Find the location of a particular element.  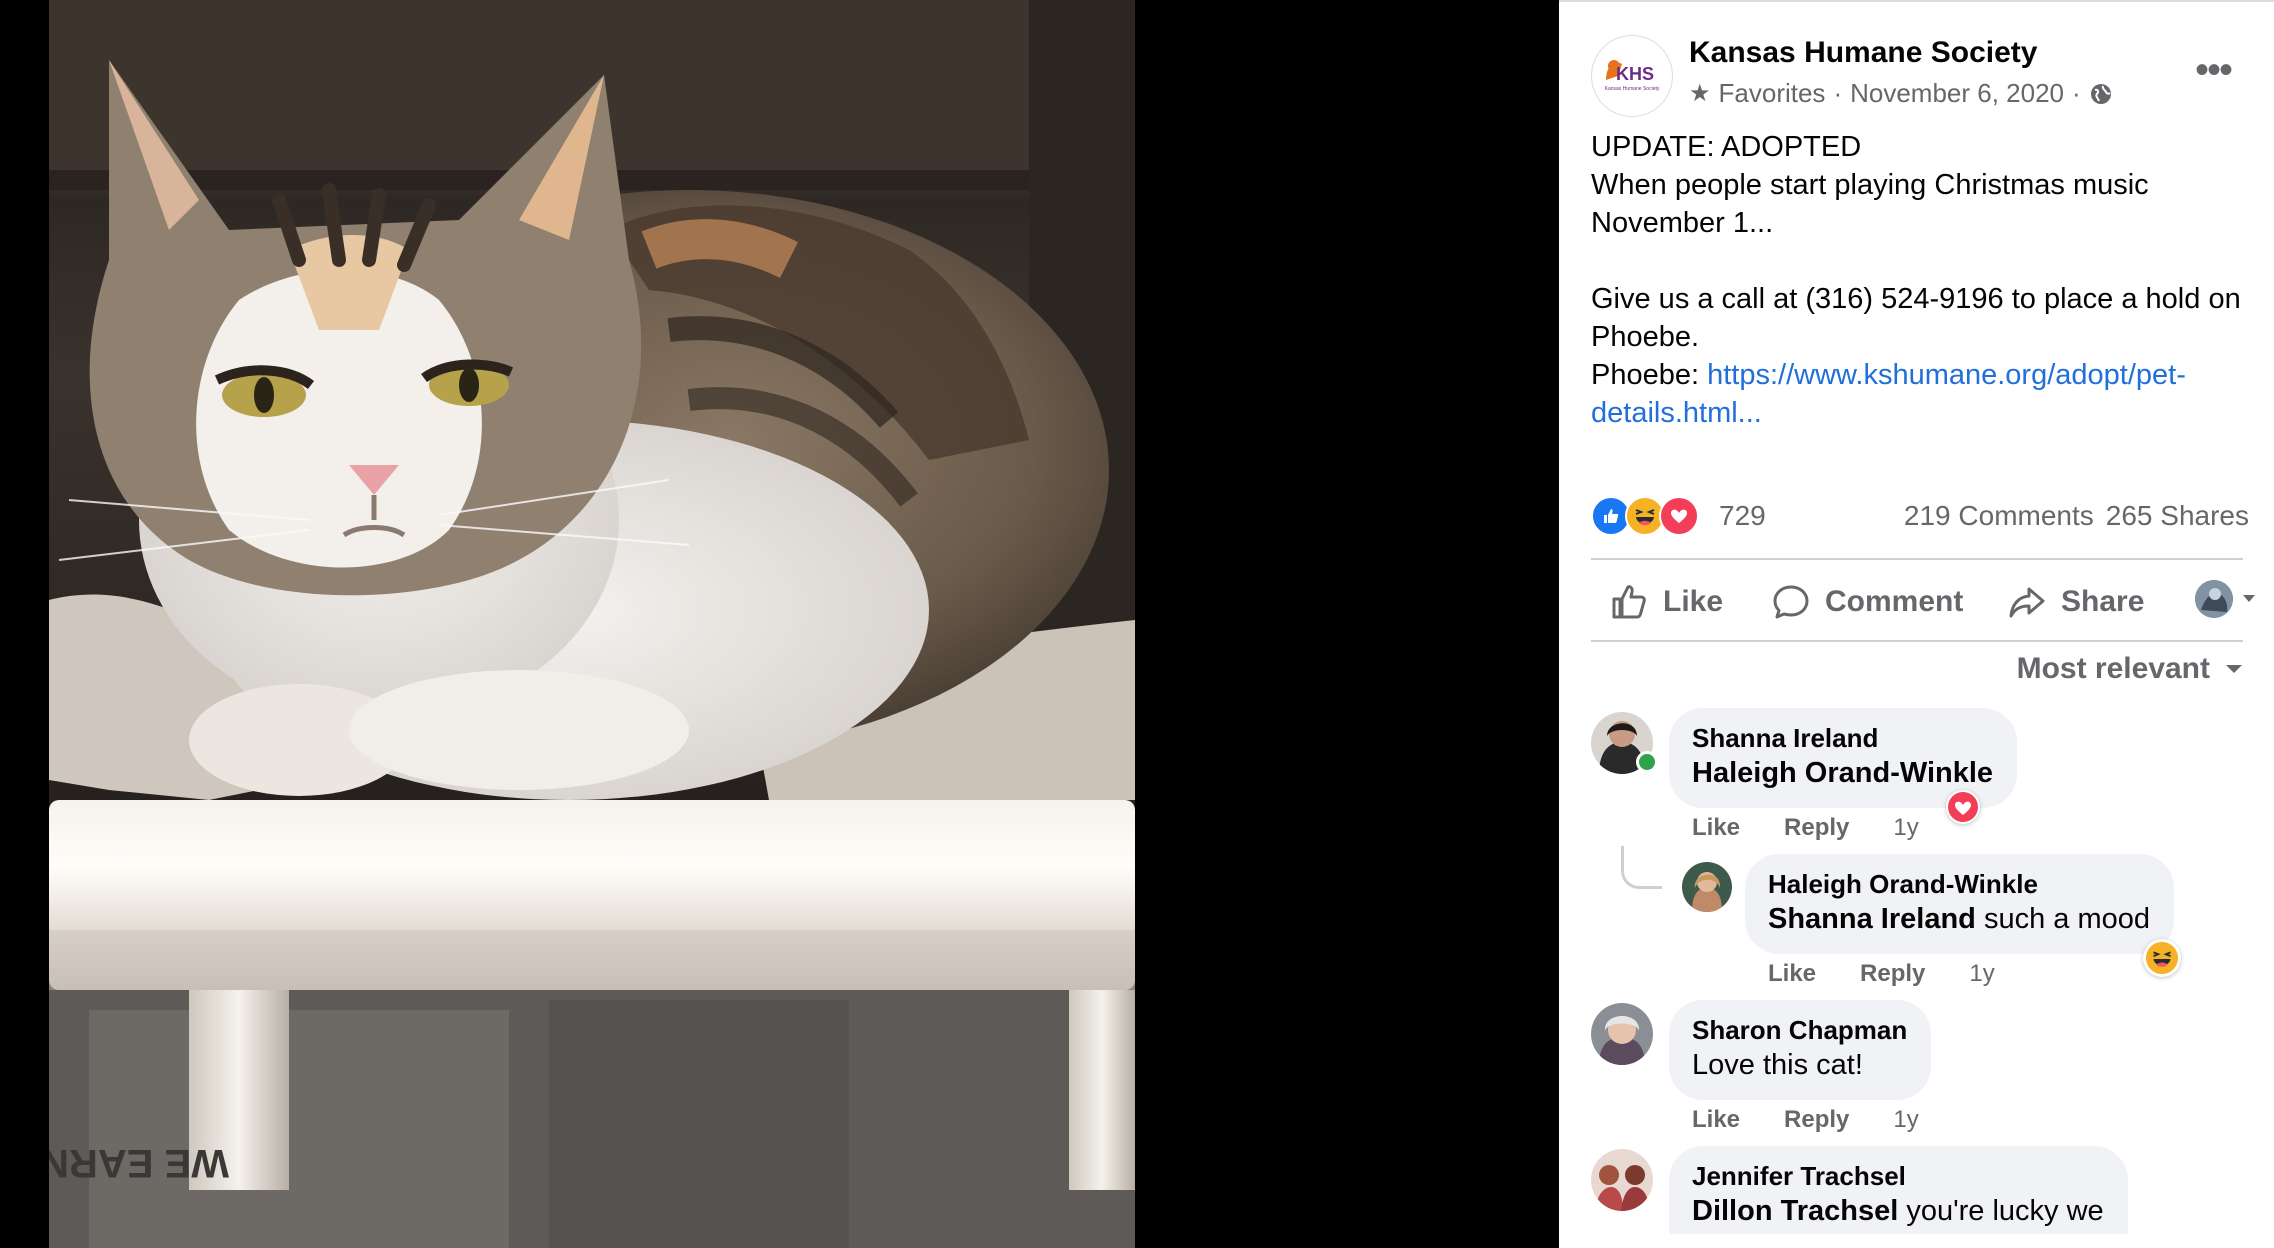

comment-body: you're lucky we is located at coordinates (2001, 1211).